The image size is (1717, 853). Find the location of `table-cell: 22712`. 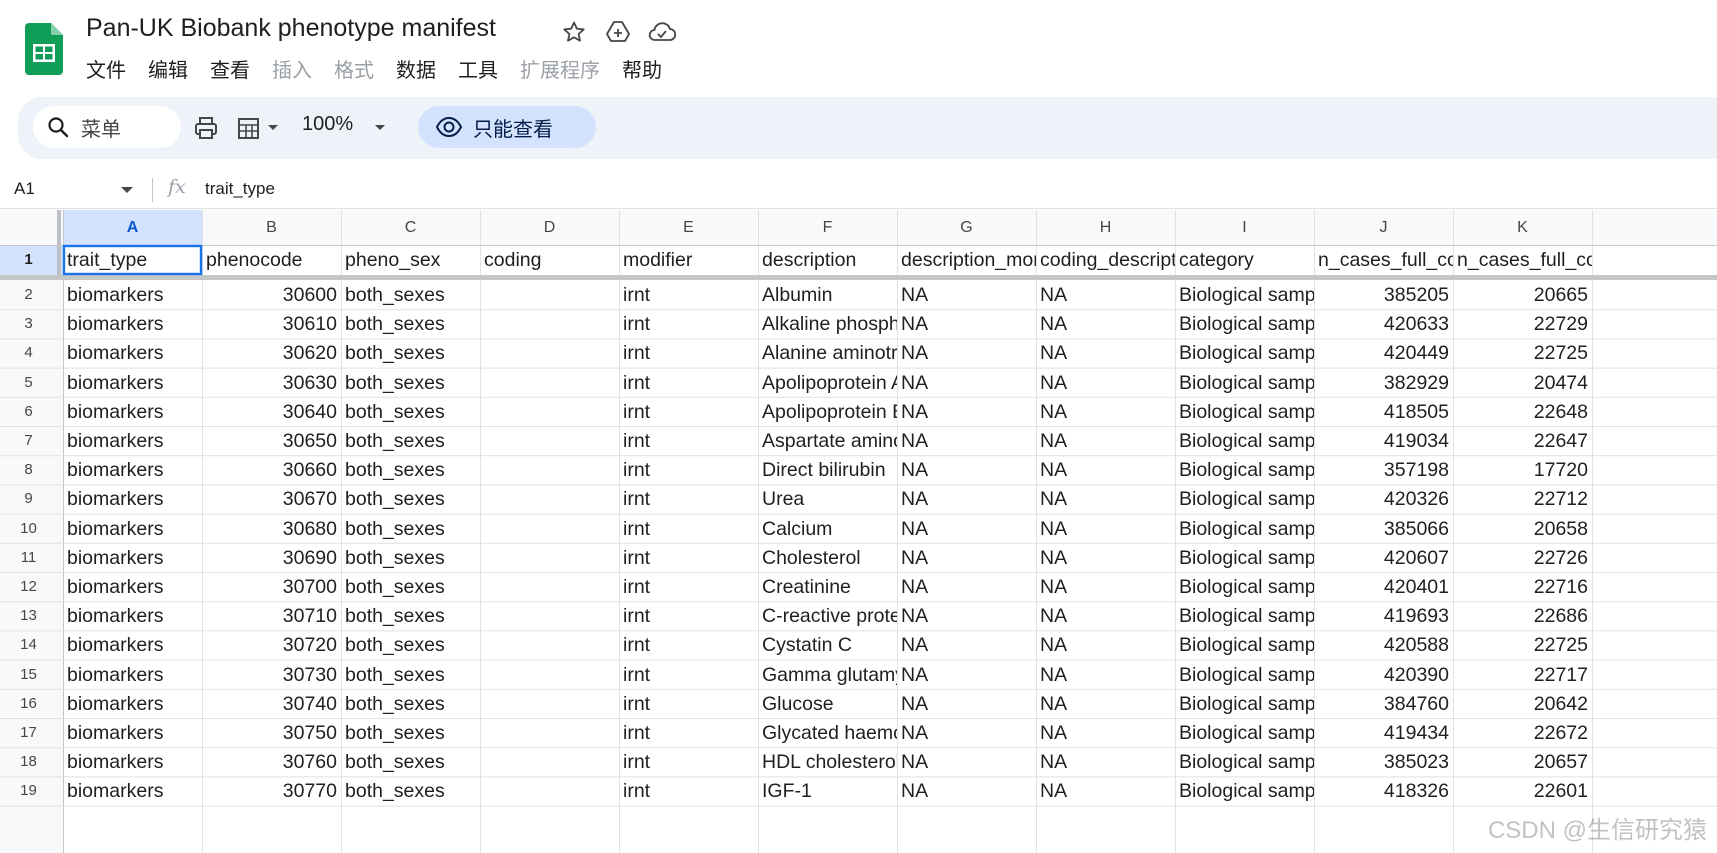

table-cell: 22712 is located at coordinates (1522, 498).